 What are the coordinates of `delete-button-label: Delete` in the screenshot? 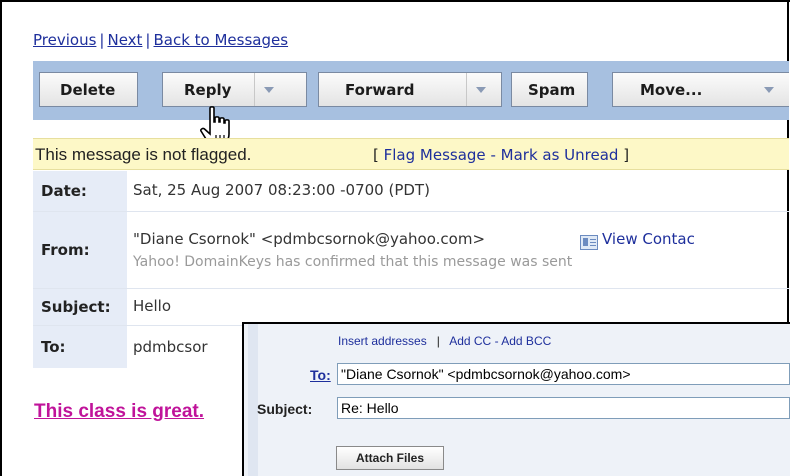 It's located at (88, 89).